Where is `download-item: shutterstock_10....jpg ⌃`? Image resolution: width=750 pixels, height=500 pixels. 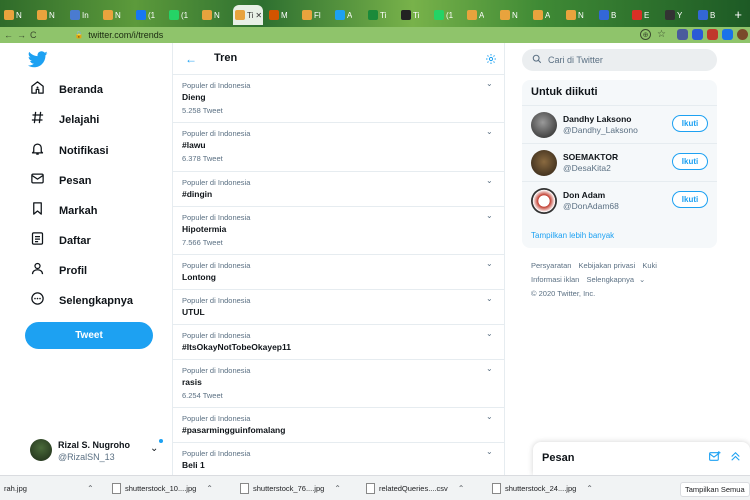 download-item: shutterstock_10....jpg ⌃ is located at coordinates (162, 488).